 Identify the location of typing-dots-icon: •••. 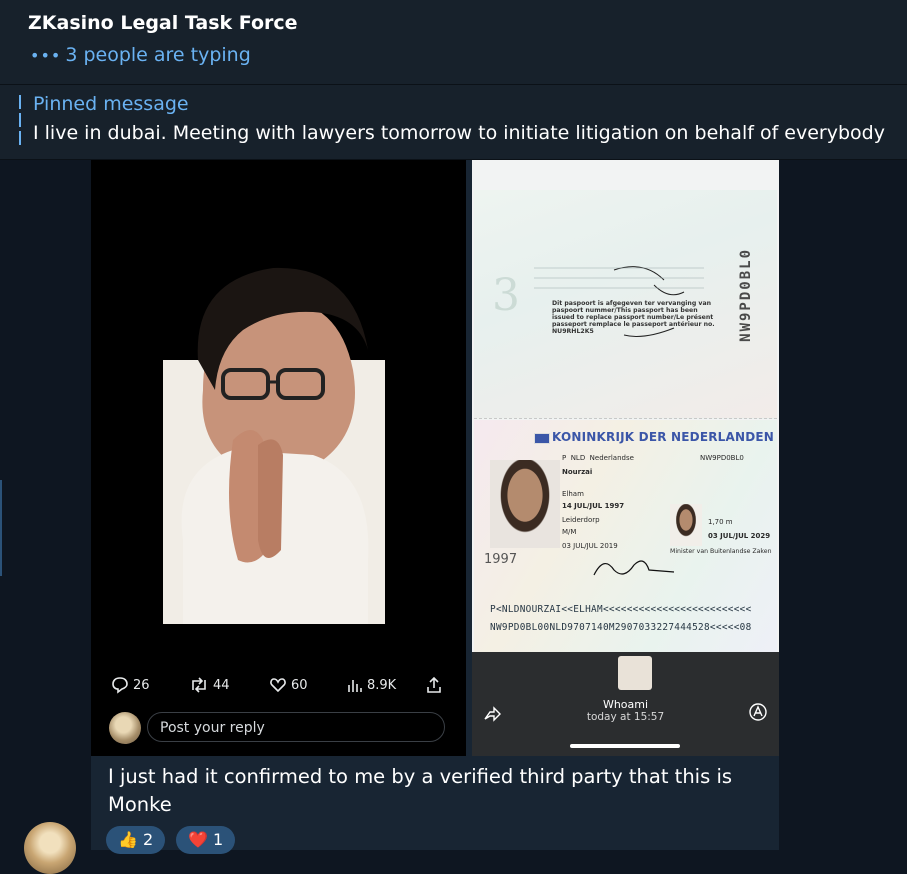
(46, 55).